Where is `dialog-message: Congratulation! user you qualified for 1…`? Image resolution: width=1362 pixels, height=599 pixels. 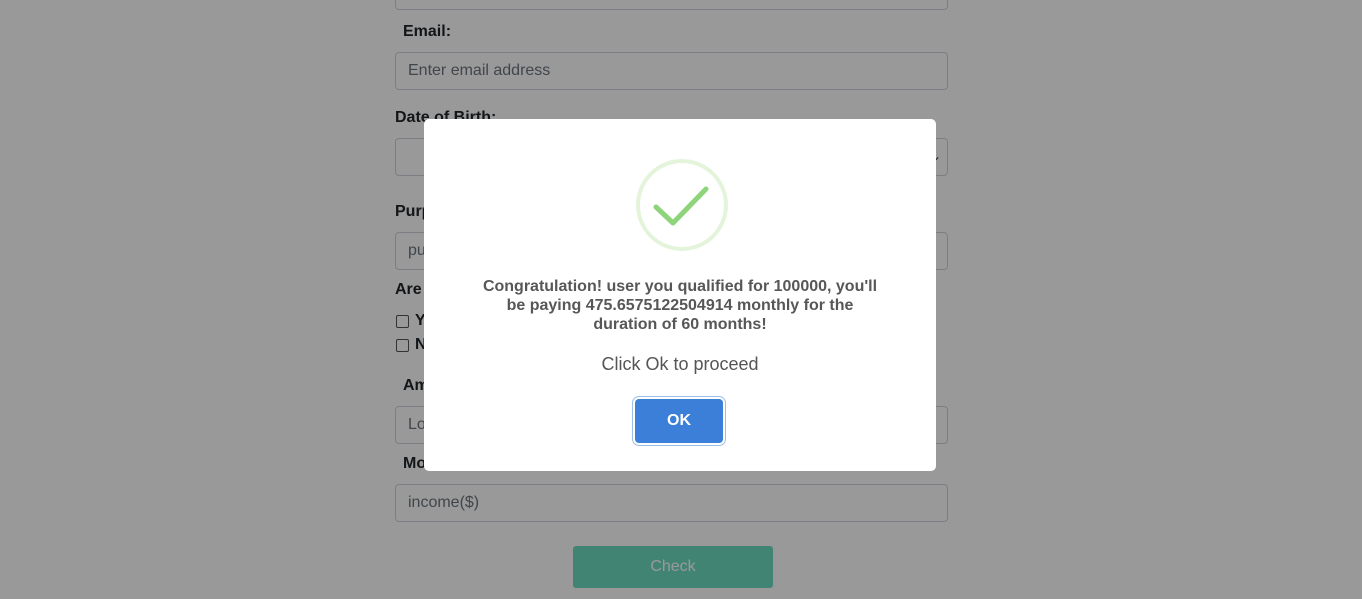 dialog-message: Congratulation! user you qualified for 1… is located at coordinates (680, 305).